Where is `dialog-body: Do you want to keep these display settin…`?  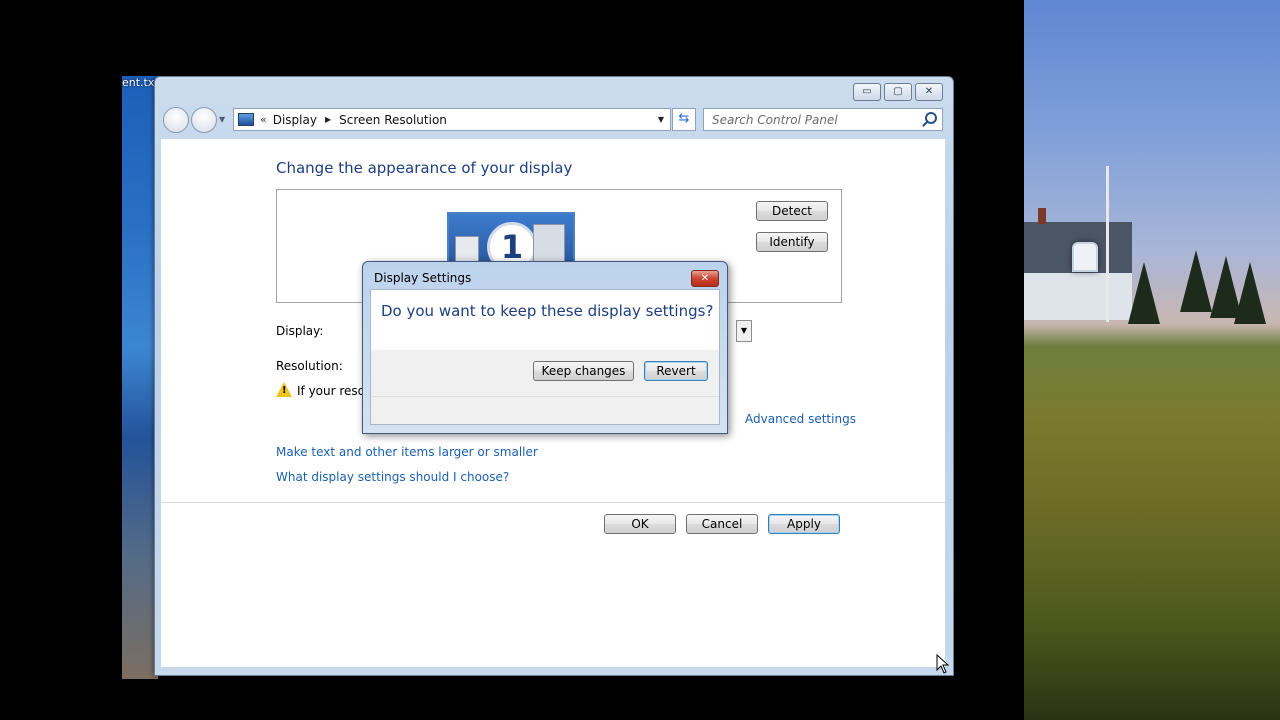 dialog-body: Do you want to keep these display settin… is located at coordinates (545, 357).